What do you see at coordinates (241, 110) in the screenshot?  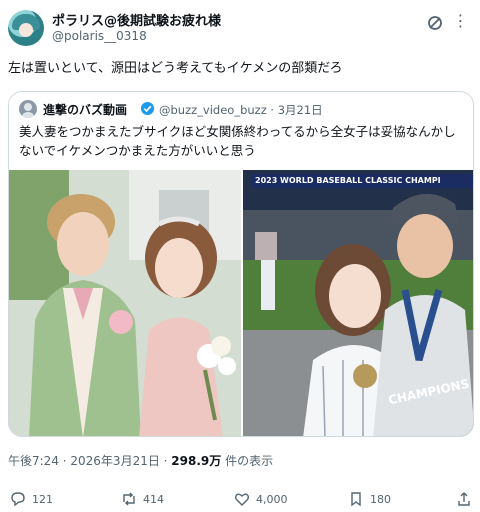 I see `quote-handle-date: @buzz_video_buzz · 3月21日` at bounding box center [241, 110].